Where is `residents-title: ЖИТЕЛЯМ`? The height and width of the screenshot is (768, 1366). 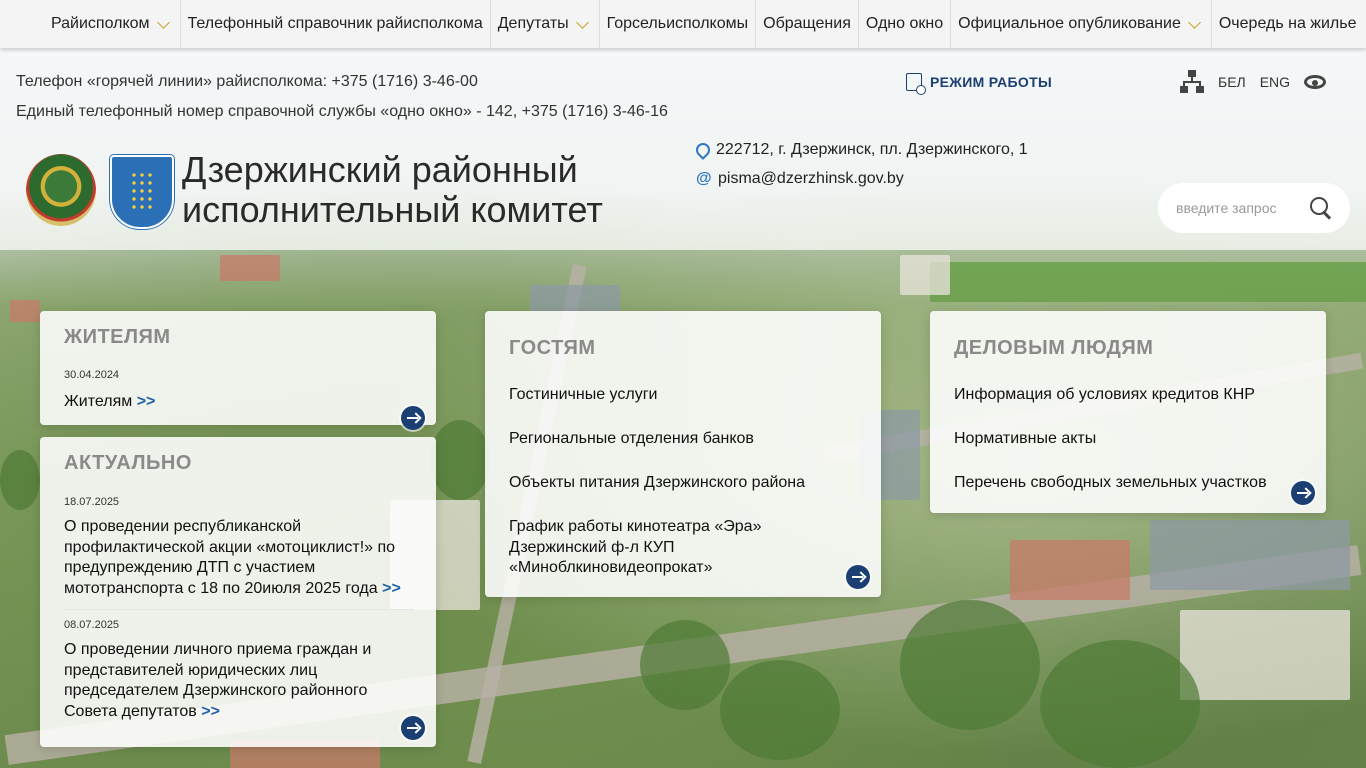
residents-title: ЖИТЕЛЯМ is located at coordinates (117, 337).